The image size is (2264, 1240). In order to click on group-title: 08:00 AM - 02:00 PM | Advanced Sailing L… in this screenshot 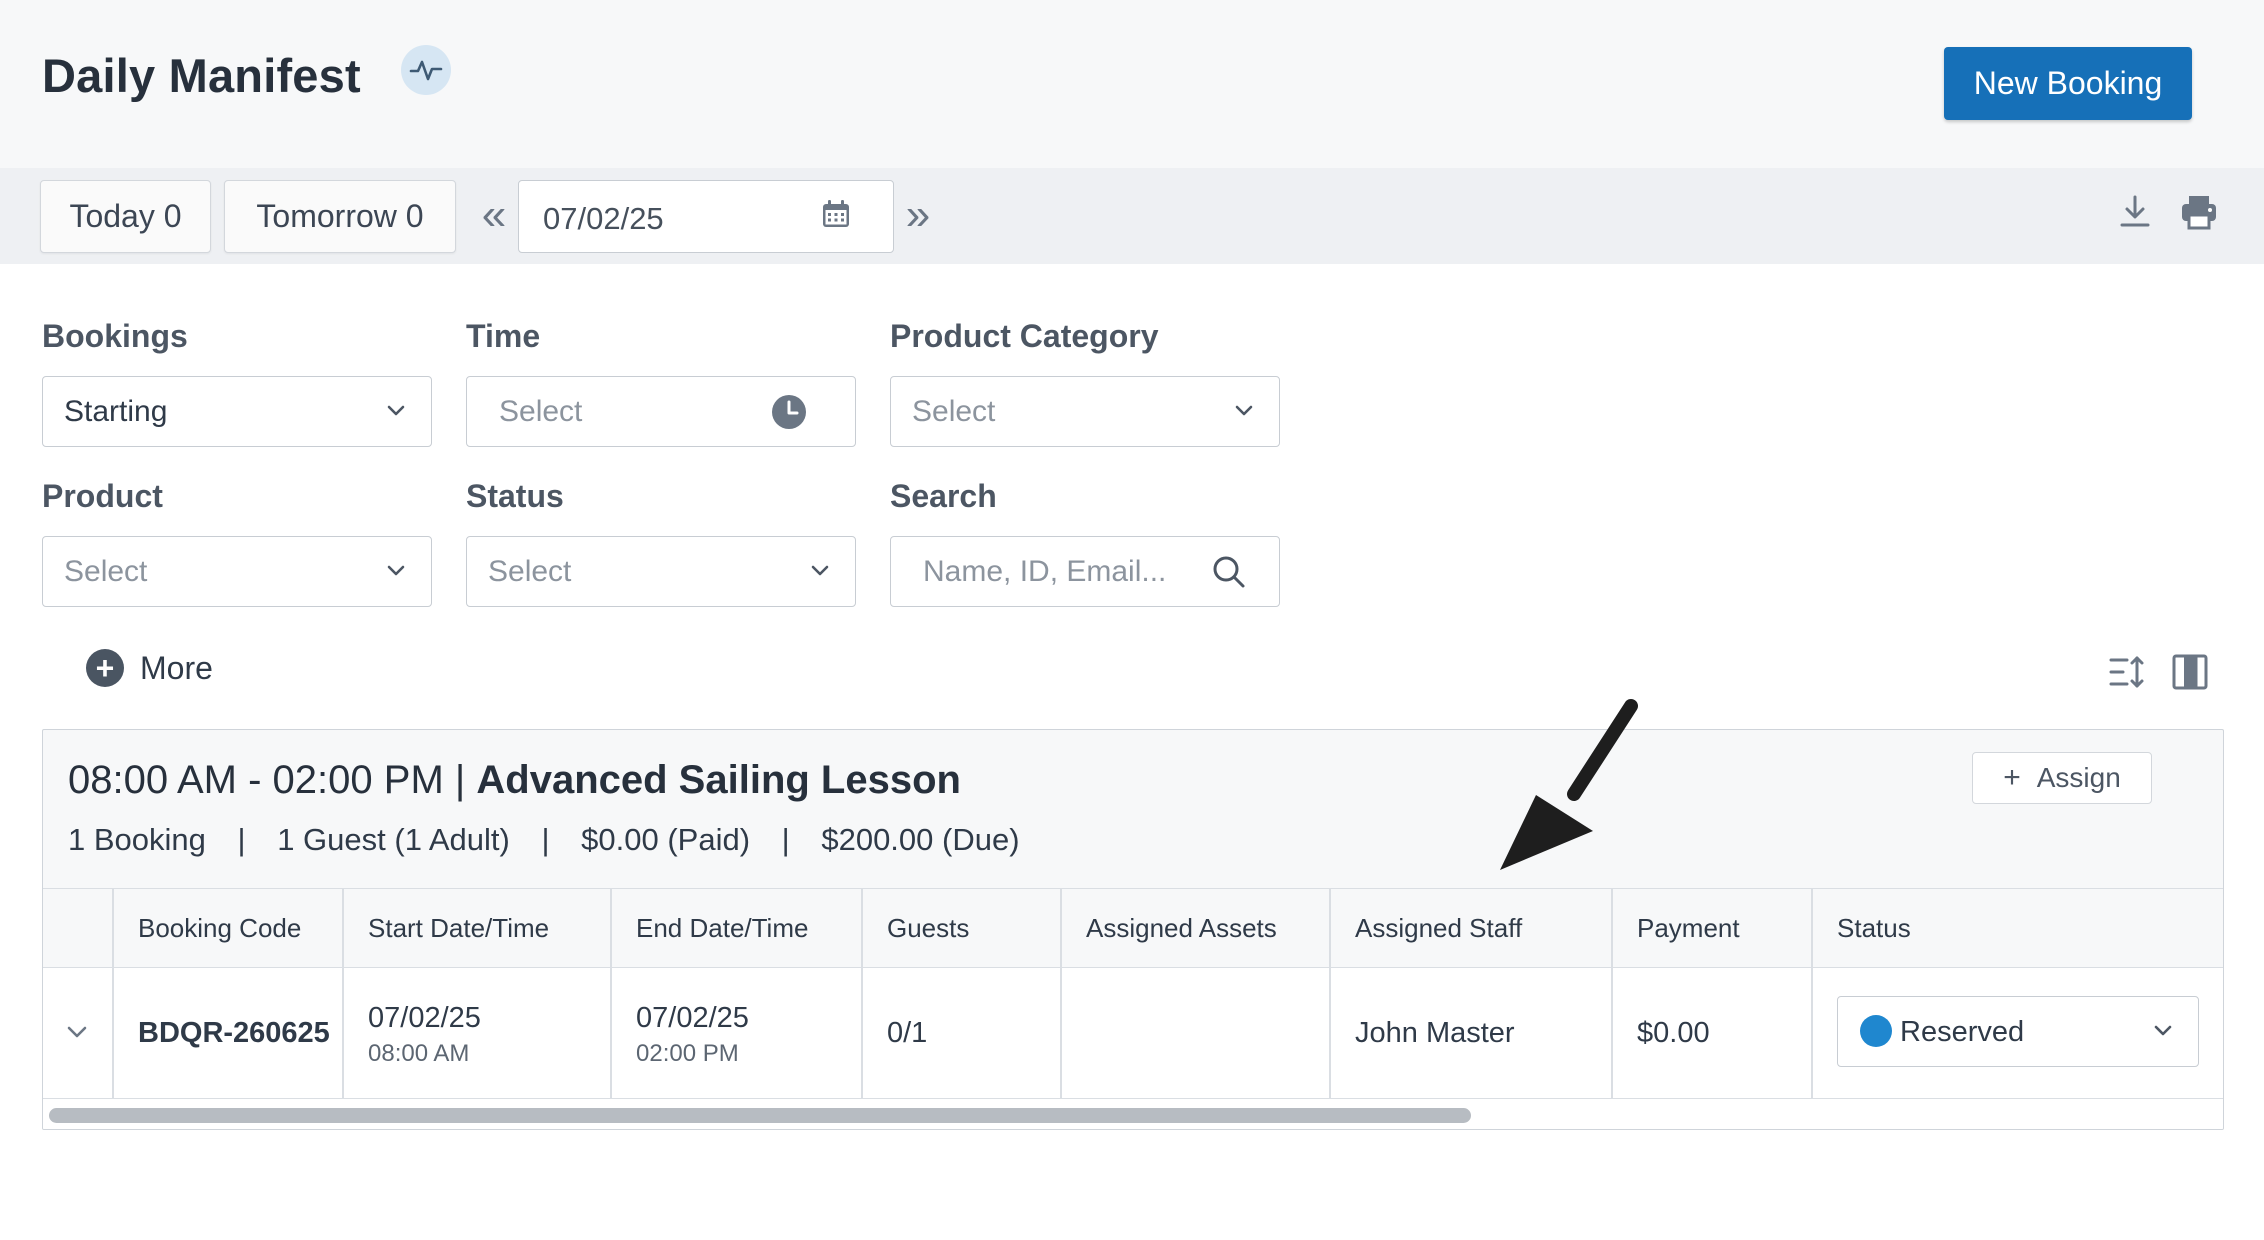, I will do `click(514, 780)`.